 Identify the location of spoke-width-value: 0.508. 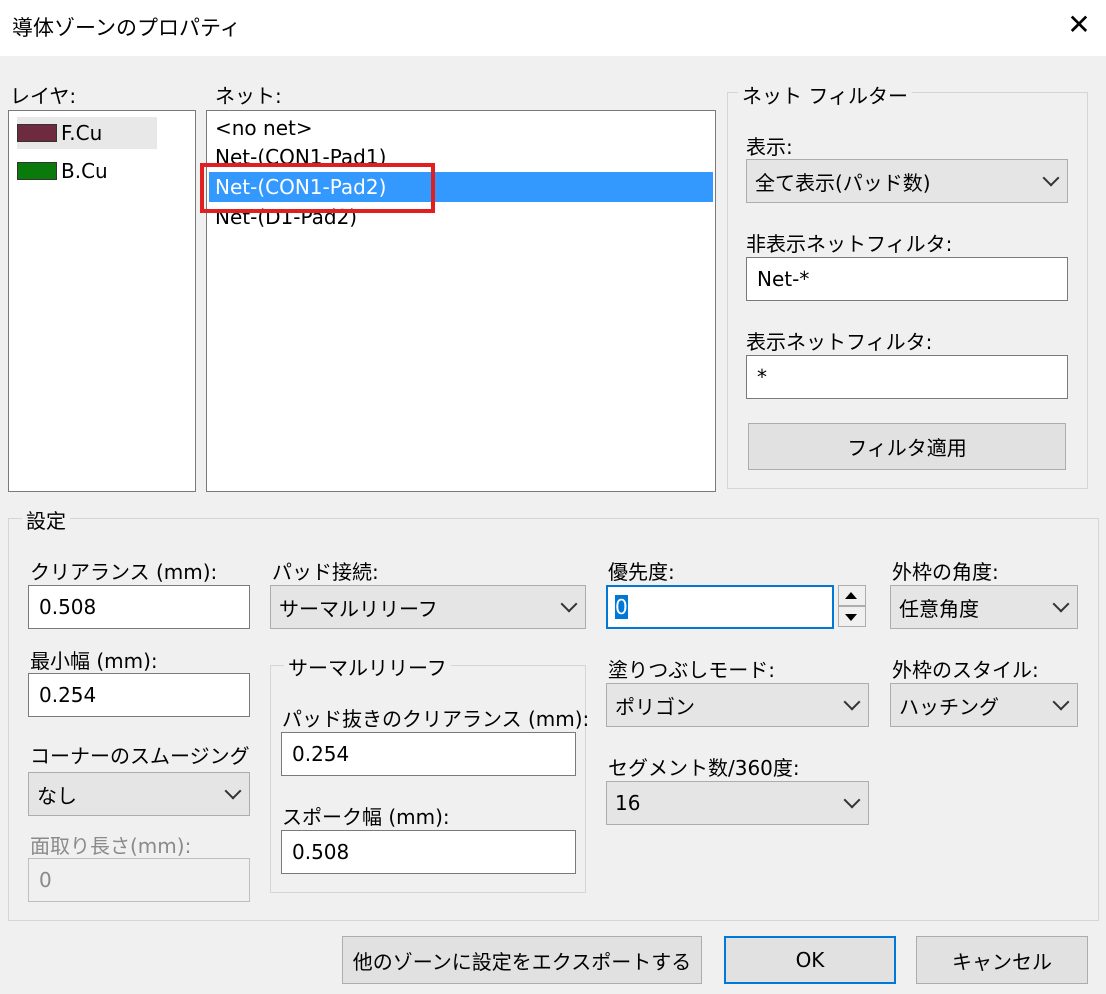
(321, 852).